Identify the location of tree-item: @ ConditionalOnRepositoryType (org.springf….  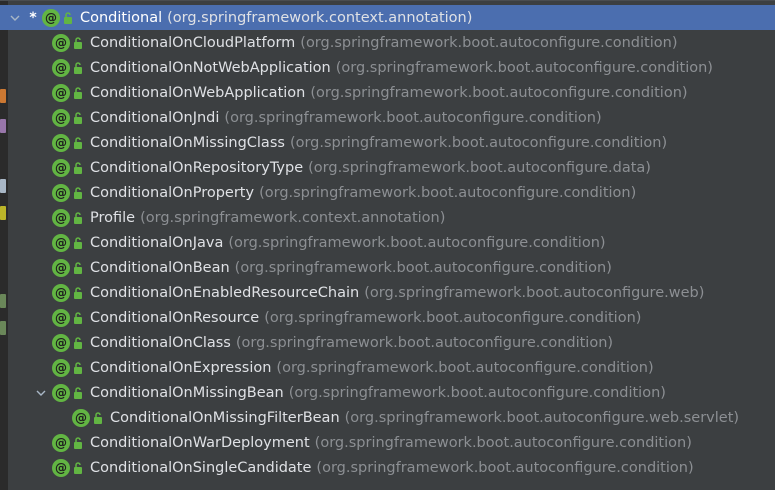
(391, 167).